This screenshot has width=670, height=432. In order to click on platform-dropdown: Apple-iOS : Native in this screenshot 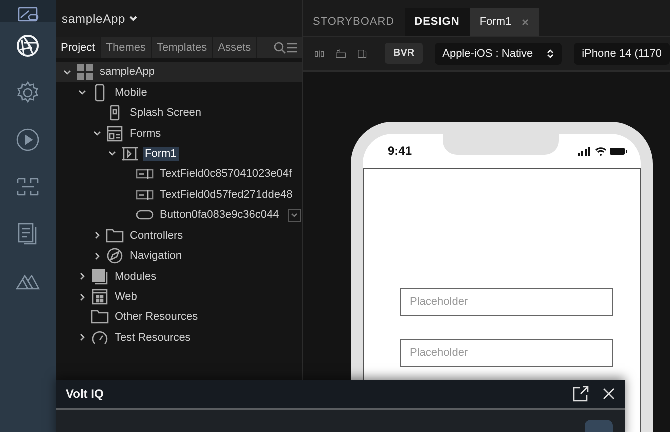, I will do `click(498, 53)`.